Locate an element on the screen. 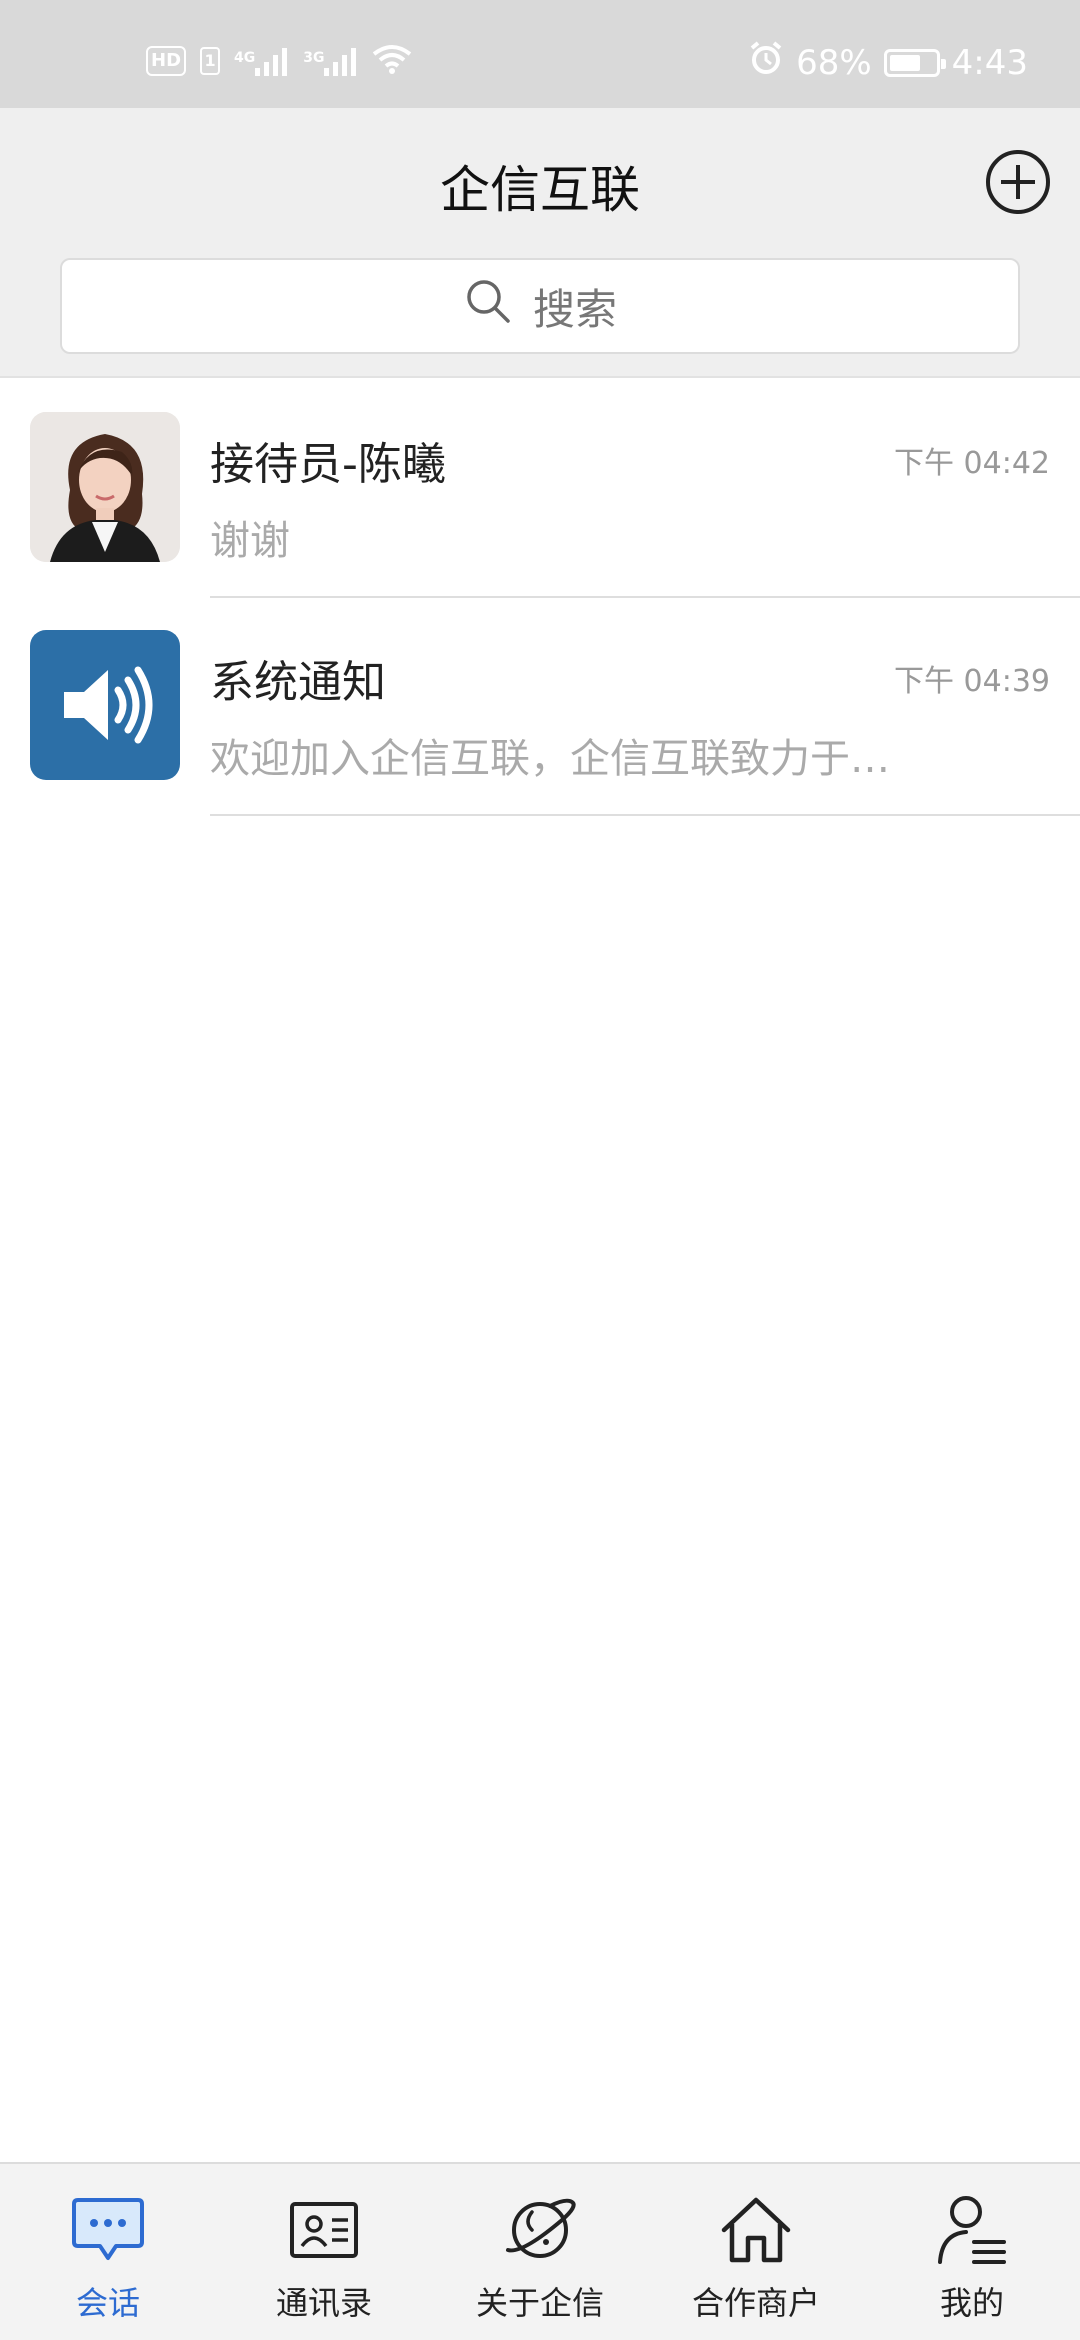  user-list-icon is located at coordinates (972, 2230).